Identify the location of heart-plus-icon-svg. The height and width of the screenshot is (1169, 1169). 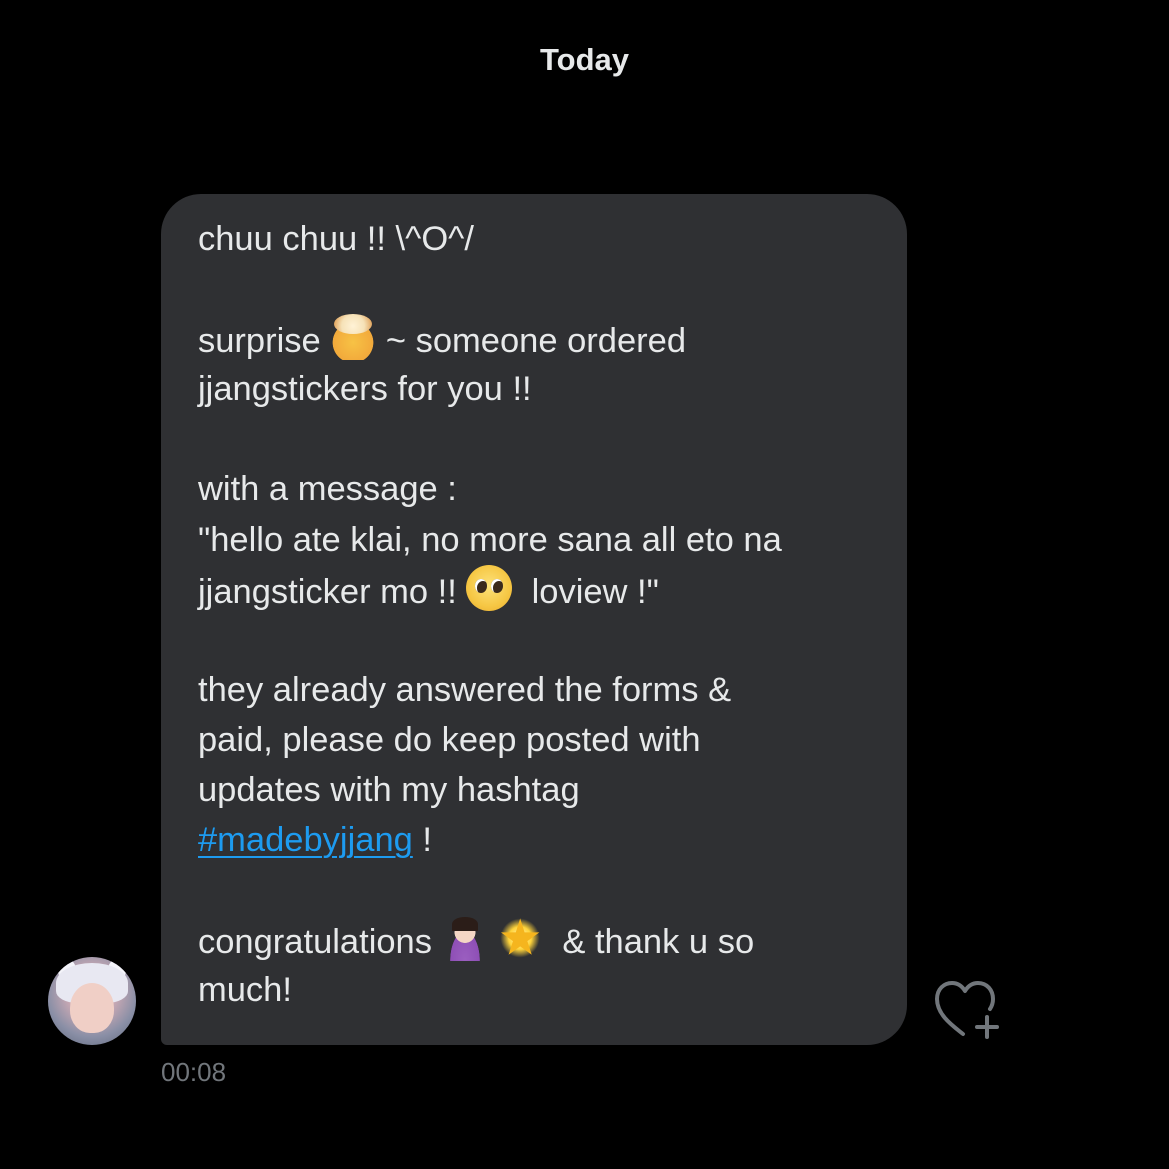
(967, 1010).